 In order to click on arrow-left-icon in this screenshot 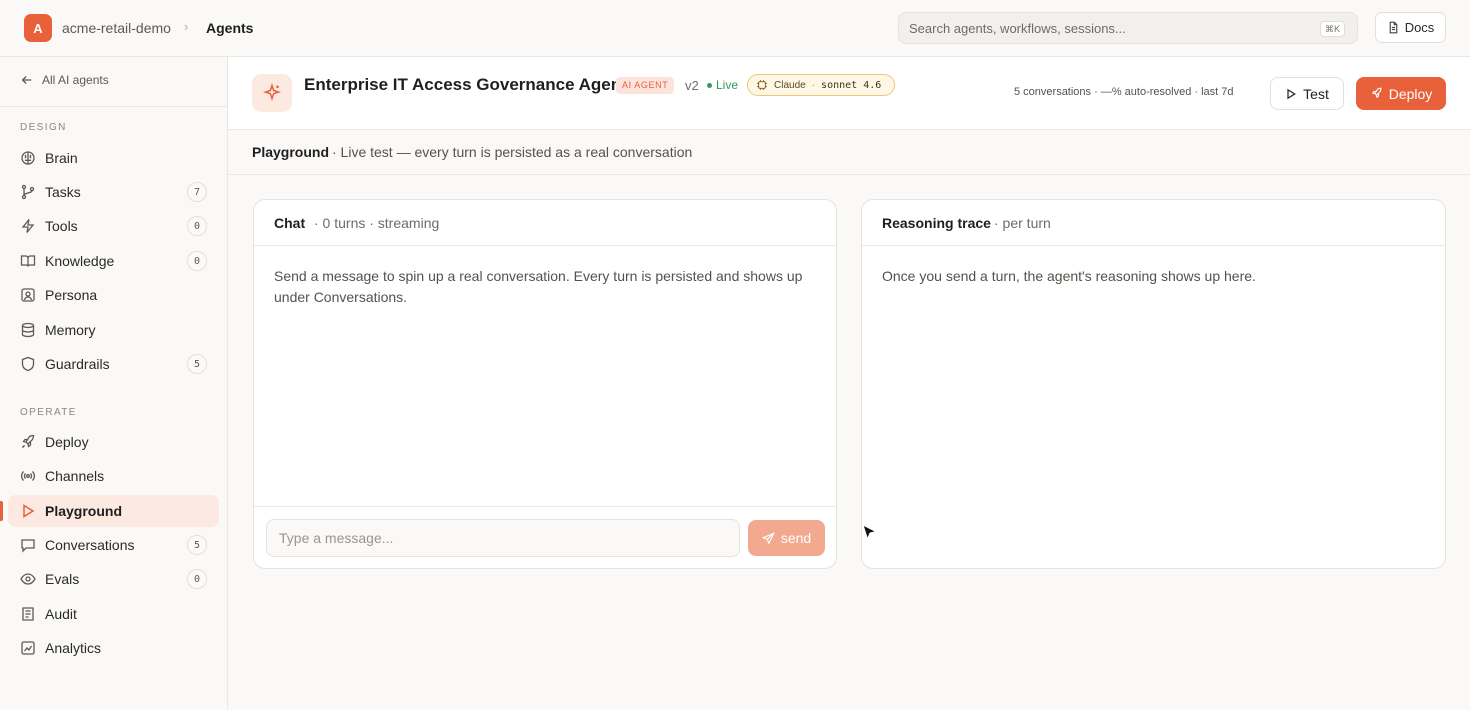, I will do `click(26, 80)`.